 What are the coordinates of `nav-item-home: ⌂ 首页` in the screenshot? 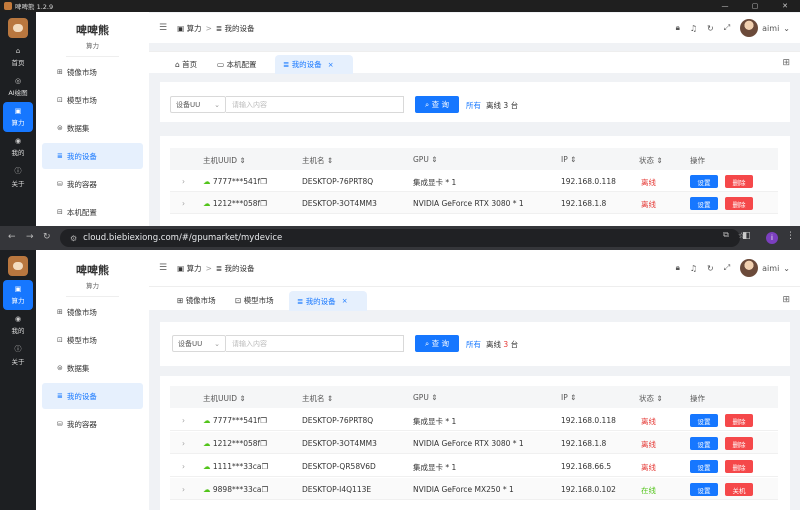 It's located at (18, 57).